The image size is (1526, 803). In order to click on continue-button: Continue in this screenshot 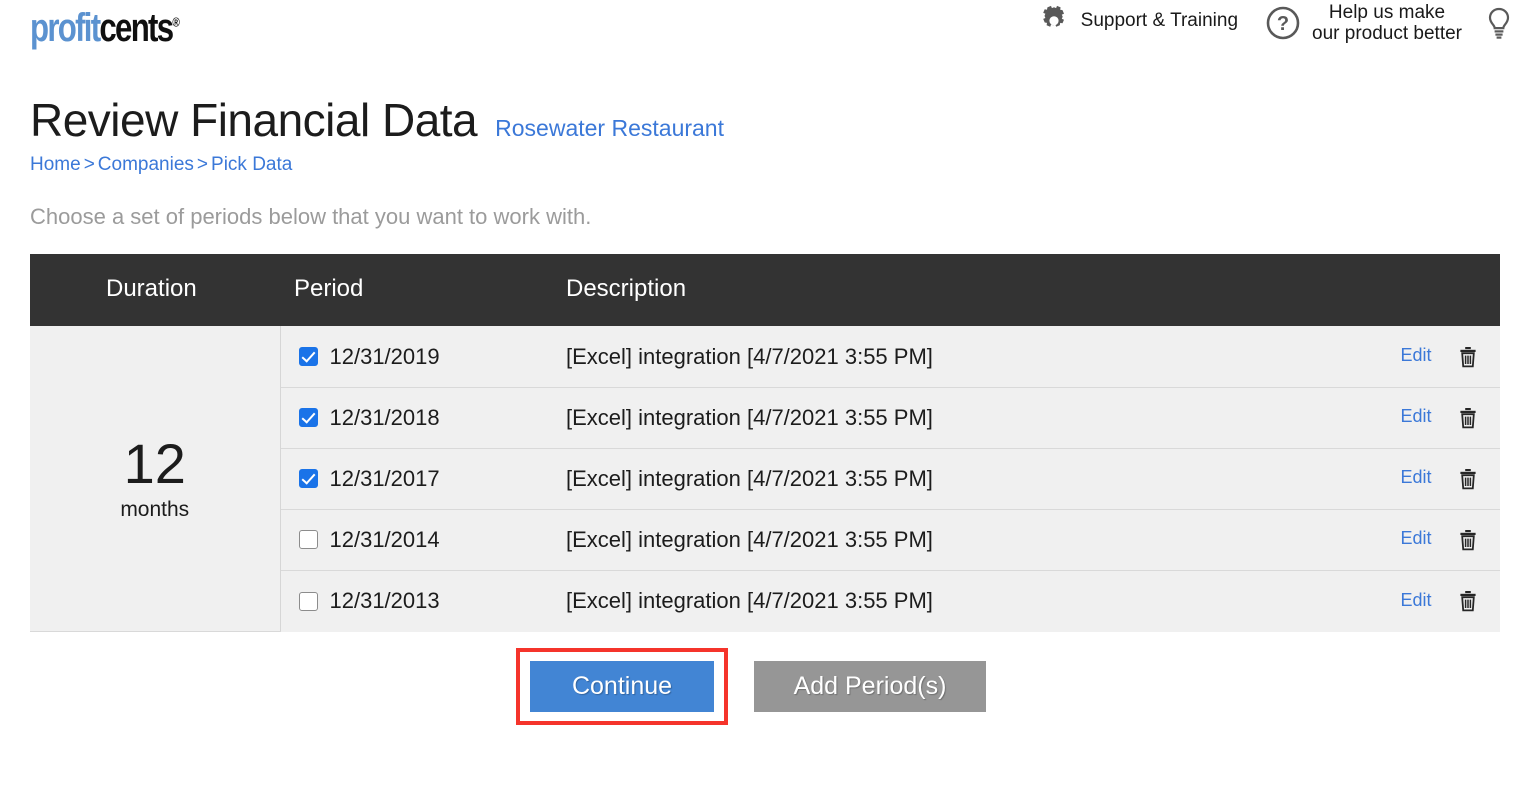, I will do `click(622, 686)`.